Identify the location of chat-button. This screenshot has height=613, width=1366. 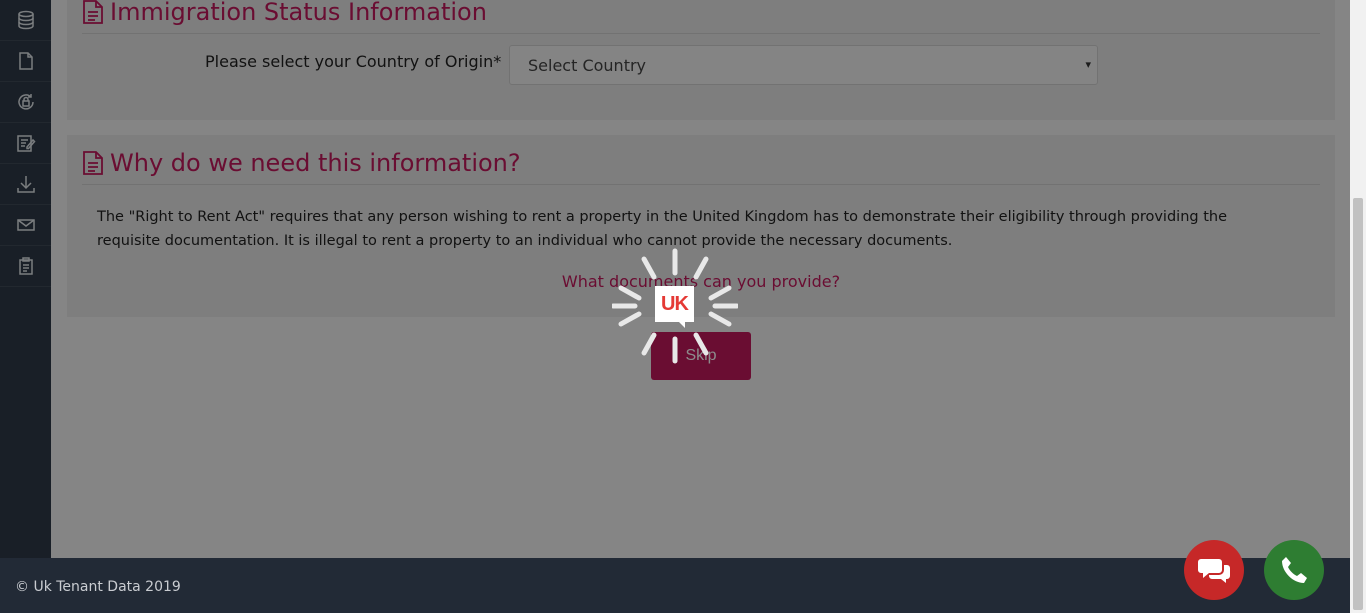
(1214, 570).